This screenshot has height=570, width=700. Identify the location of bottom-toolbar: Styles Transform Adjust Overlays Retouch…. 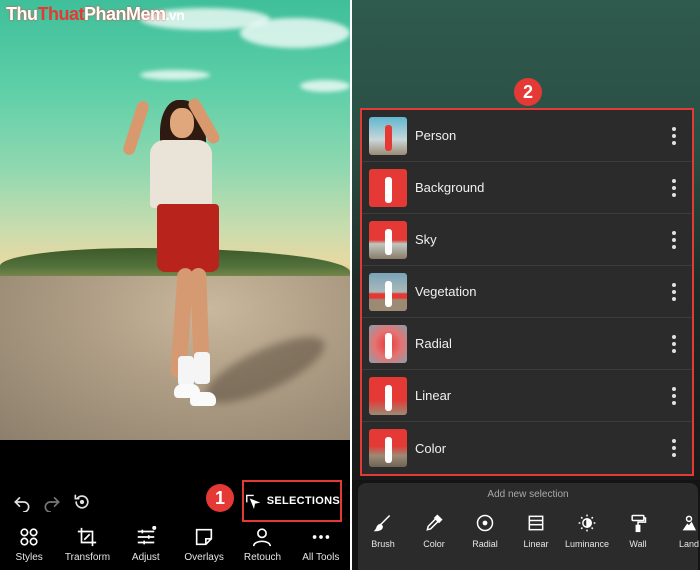
(175, 548).